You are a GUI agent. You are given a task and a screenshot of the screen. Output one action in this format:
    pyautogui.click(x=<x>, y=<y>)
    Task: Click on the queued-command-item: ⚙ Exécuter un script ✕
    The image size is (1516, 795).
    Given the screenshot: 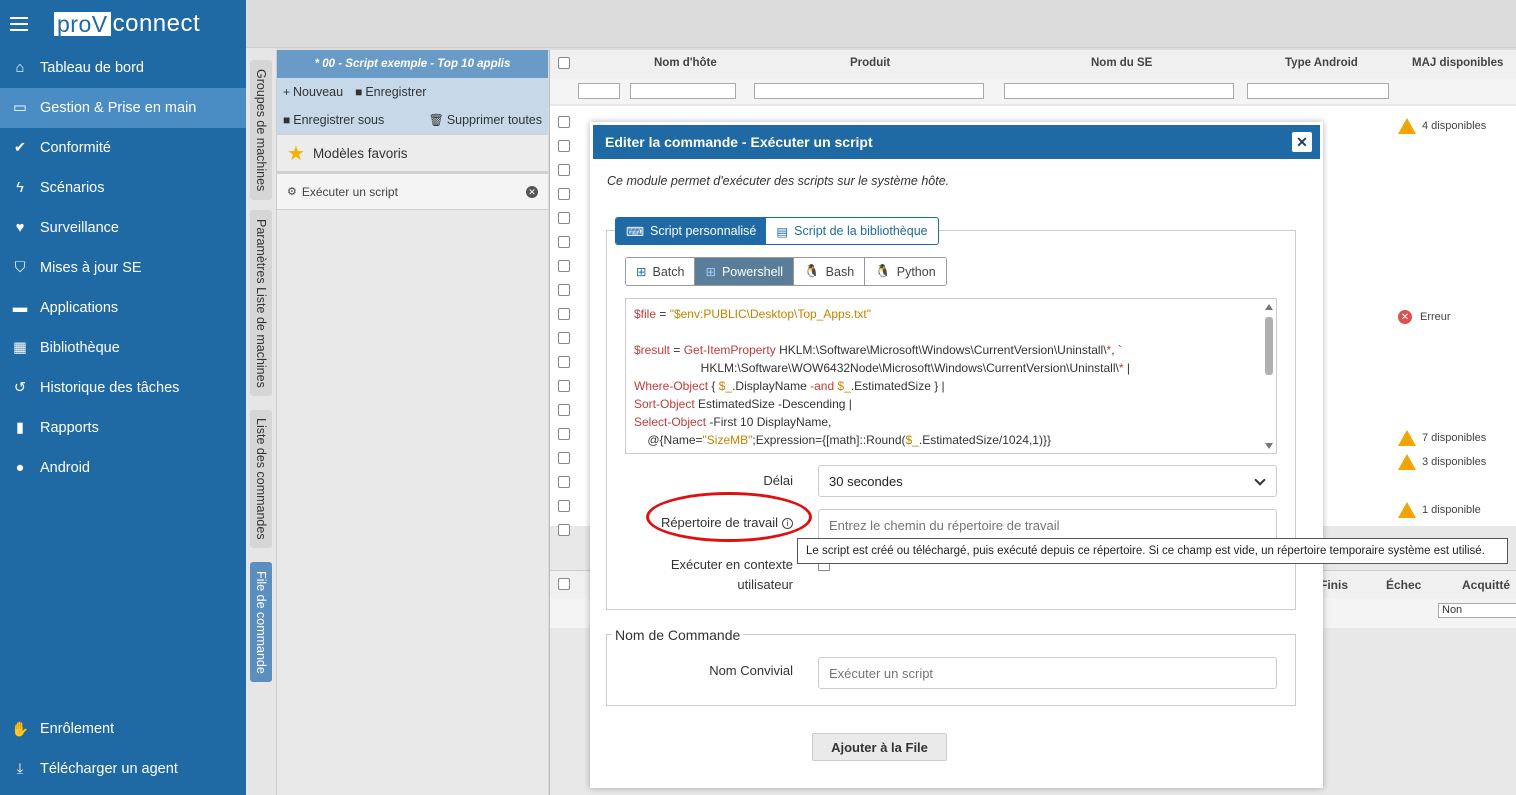 What is the action you would take?
    pyautogui.click(x=412, y=192)
    